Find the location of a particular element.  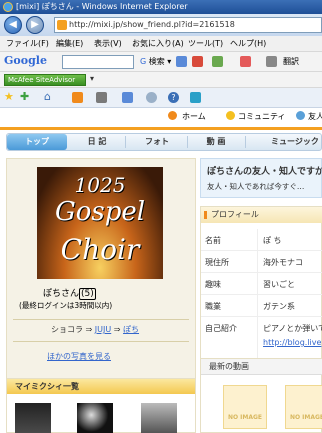

menu-file: ファイル(F) is located at coordinates (27, 43).